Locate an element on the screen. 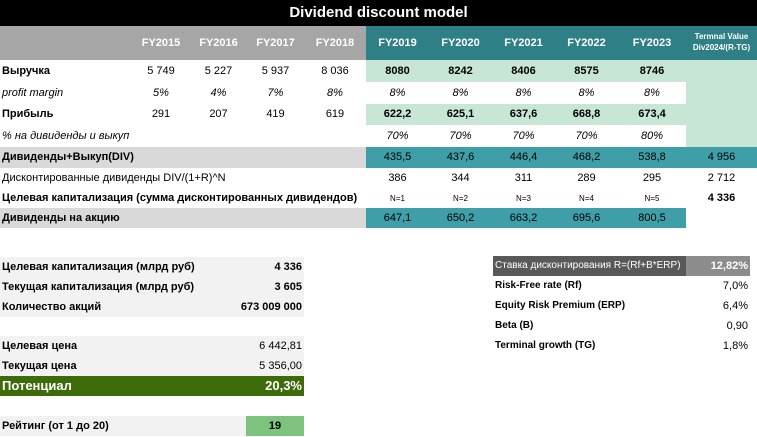 The image size is (757, 437). potential-label: Потенциал is located at coordinates (37, 385).